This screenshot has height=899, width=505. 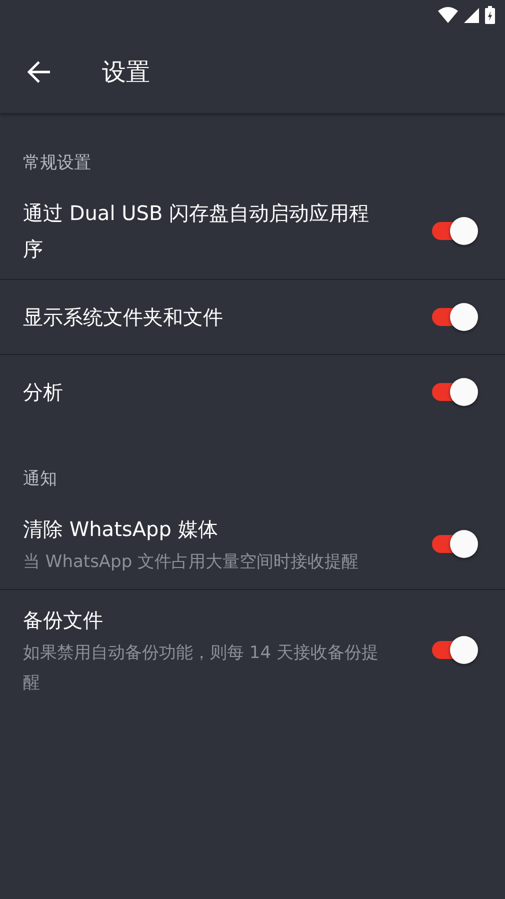 I want to click on back-button, so click(x=39, y=71).